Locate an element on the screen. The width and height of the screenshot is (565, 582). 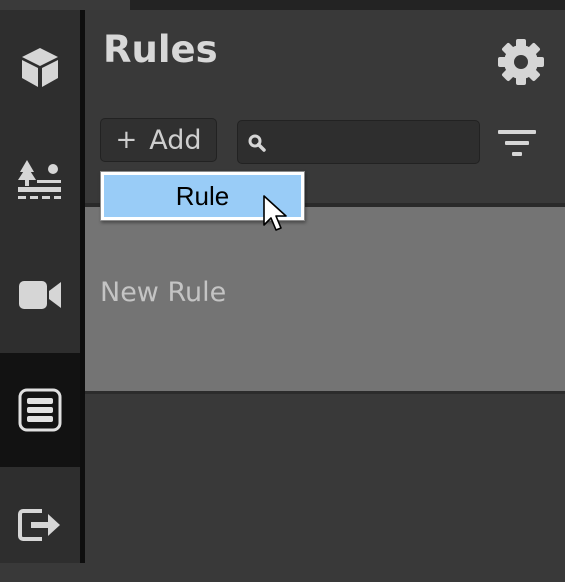
list-bottom-border is located at coordinates (325, 392).